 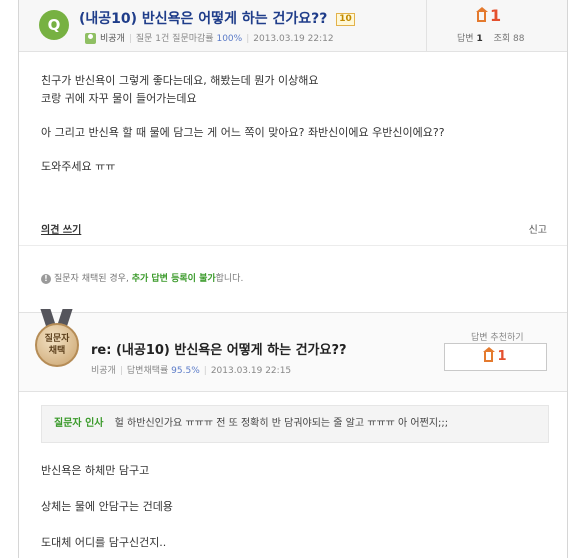 What do you see at coordinates (229, 279) in the screenshot?
I see `notice-suffix: 합니다.` at bounding box center [229, 279].